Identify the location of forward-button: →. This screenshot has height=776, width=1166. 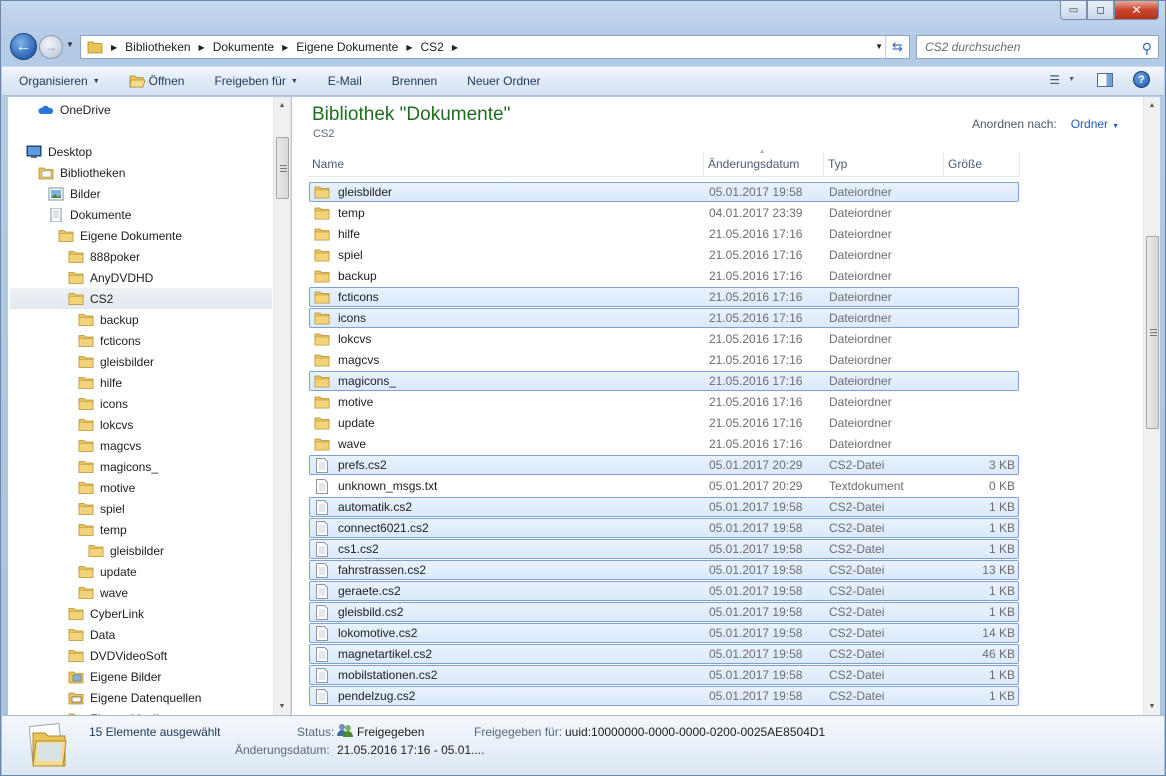
(51, 47).